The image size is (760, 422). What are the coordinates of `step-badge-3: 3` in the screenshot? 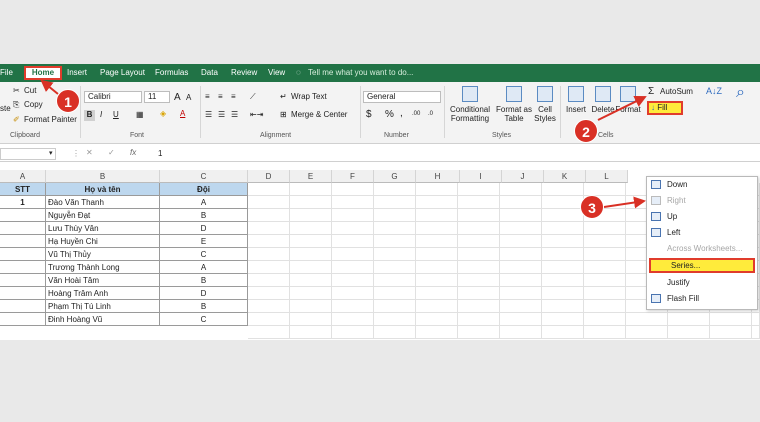 It's located at (592, 207).